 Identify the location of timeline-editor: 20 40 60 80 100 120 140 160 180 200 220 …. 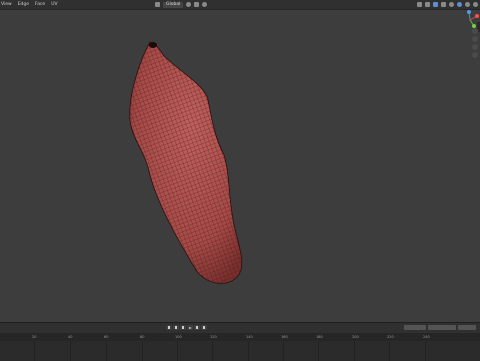
(240, 341).